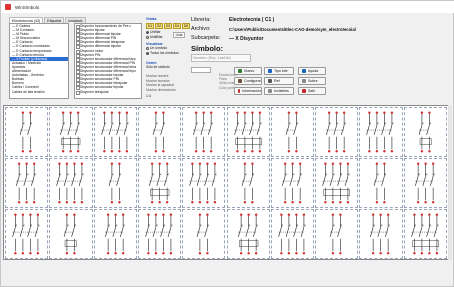 This screenshot has width=454, height=287. I want to click on radio-multifilar: Multifilar, so click(154, 37).